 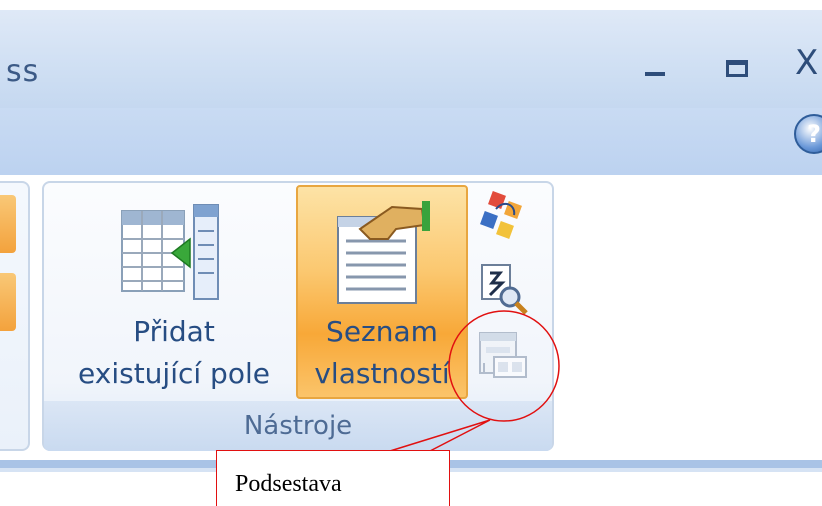 I want to click on minimize-button, so click(x=660, y=65).